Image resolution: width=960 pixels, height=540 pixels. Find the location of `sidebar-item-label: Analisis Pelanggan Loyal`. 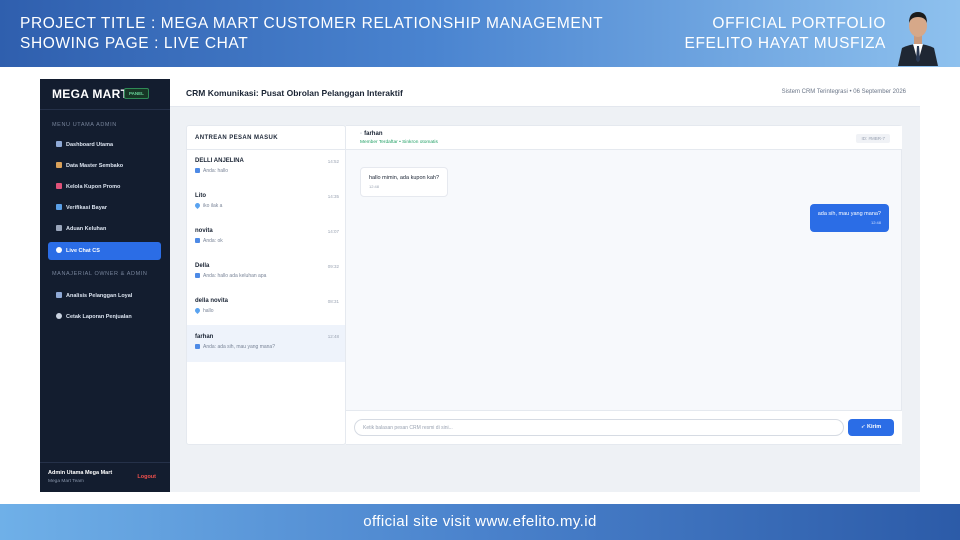

sidebar-item-label: Analisis Pelanggan Loyal is located at coordinates (99, 296).